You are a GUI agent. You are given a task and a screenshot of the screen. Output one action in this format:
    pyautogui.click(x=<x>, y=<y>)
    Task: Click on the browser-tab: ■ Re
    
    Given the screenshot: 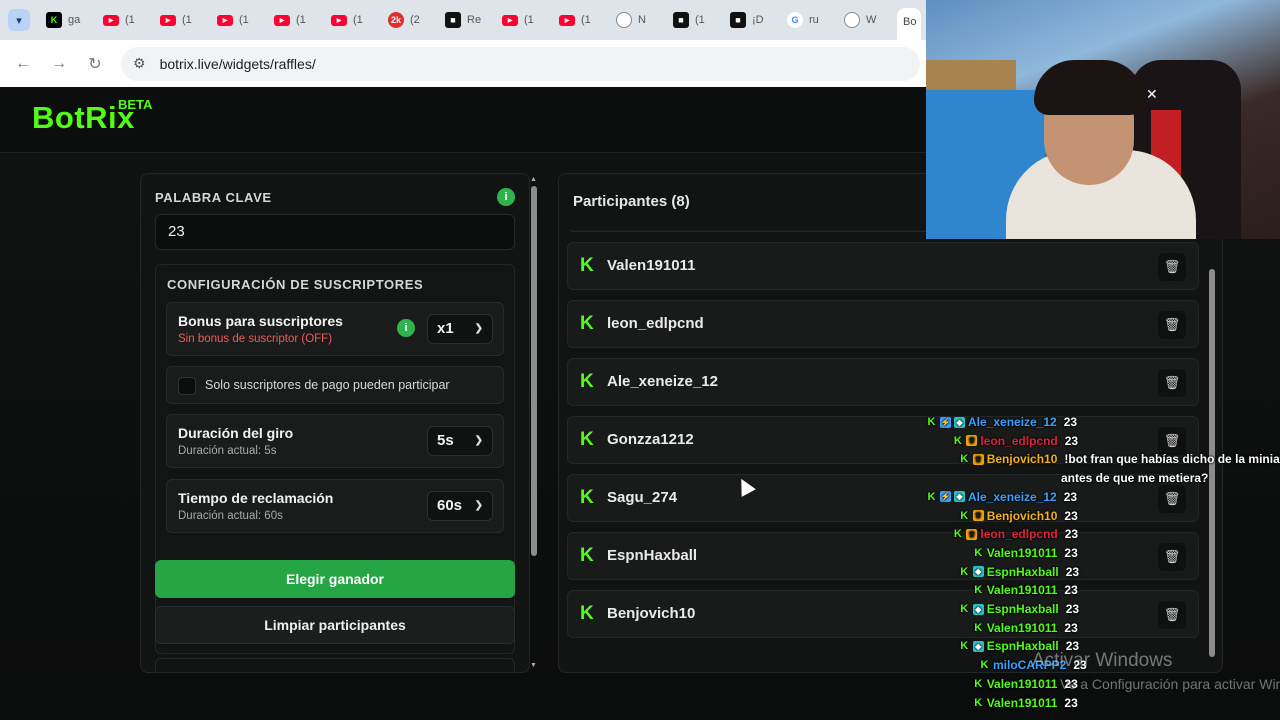 What is the action you would take?
    pyautogui.click(x=469, y=20)
    